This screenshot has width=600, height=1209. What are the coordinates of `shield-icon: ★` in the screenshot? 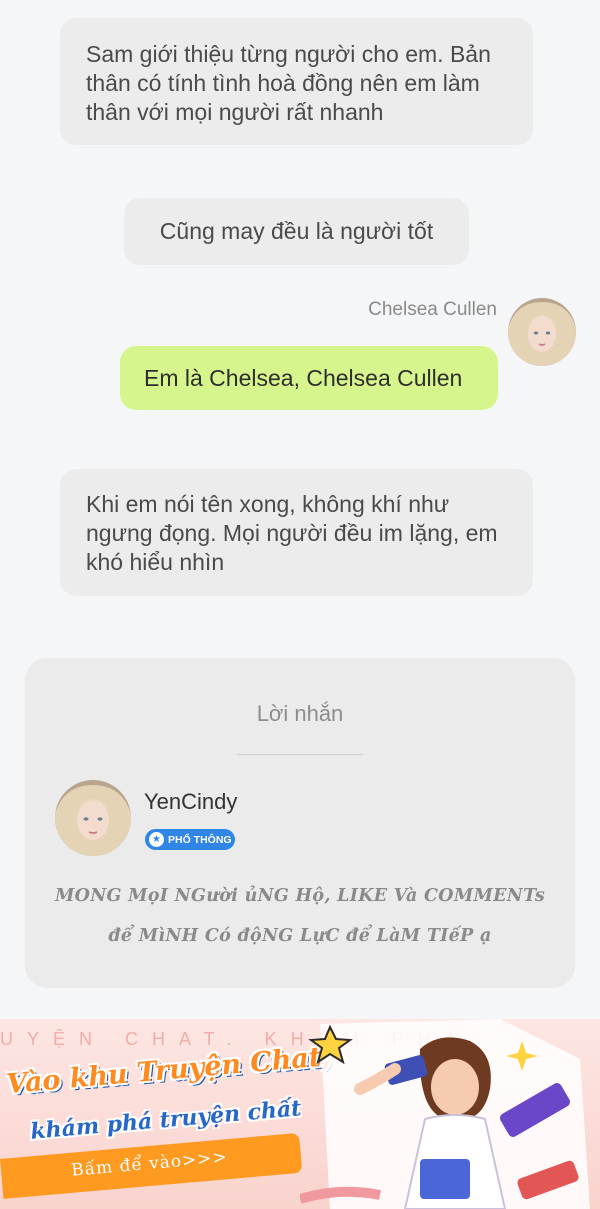 It's located at (156, 839).